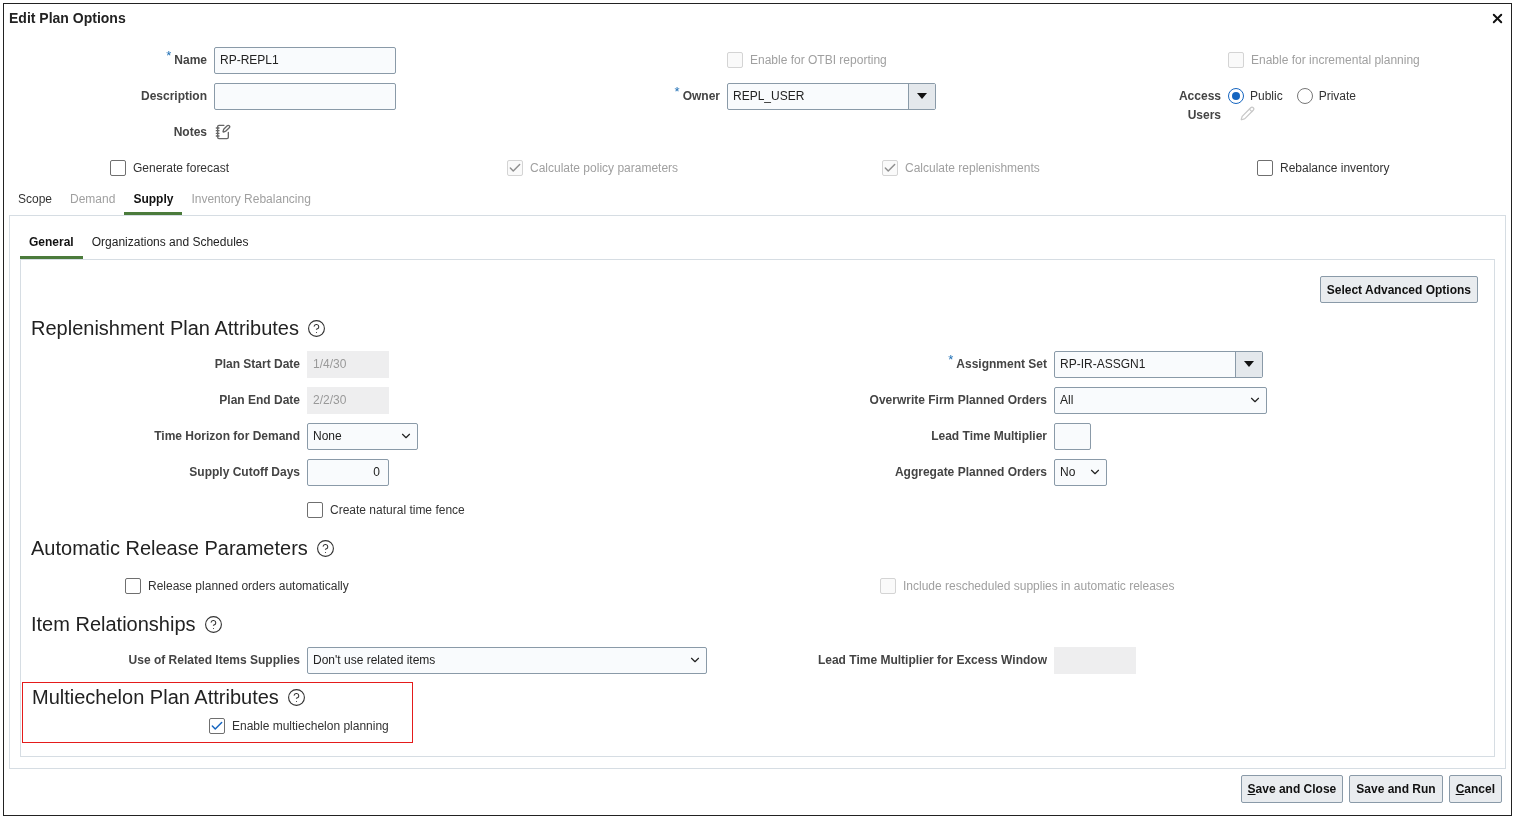 The width and height of the screenshot is (1515, 819). Describe the element at coordinates (348, 472) in the screenshot. I see `number-field: 0` at that location.